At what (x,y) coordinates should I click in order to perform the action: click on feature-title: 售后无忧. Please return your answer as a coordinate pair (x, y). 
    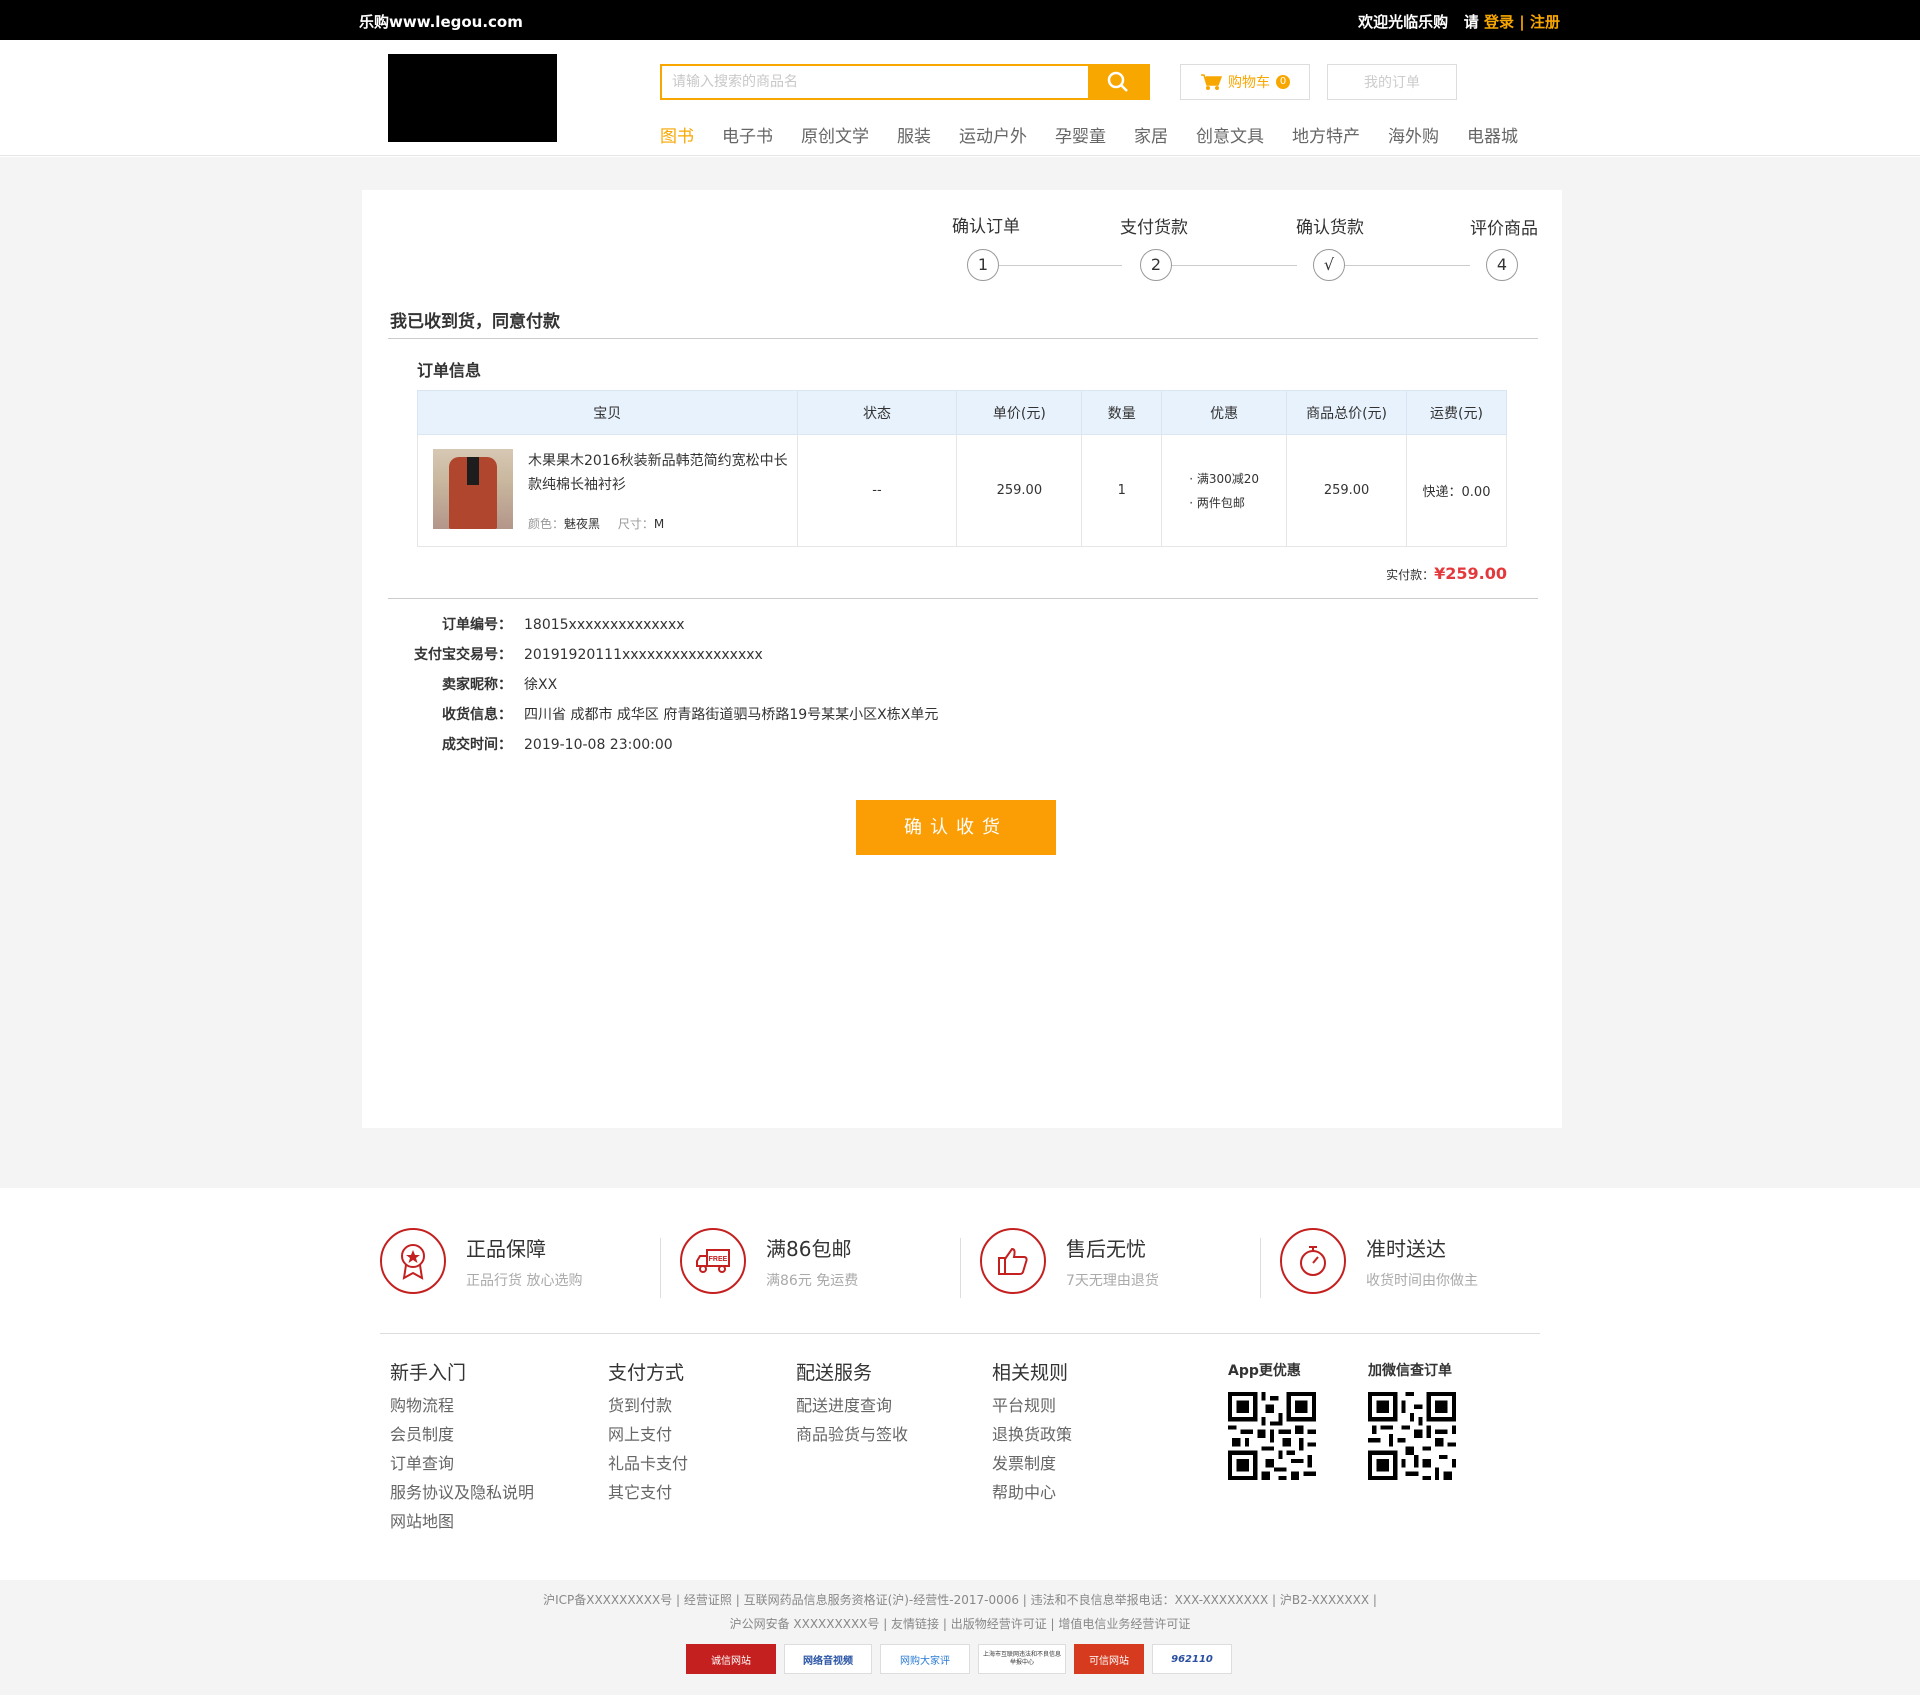
    Looking at the image, I should click on (1106, 1248).